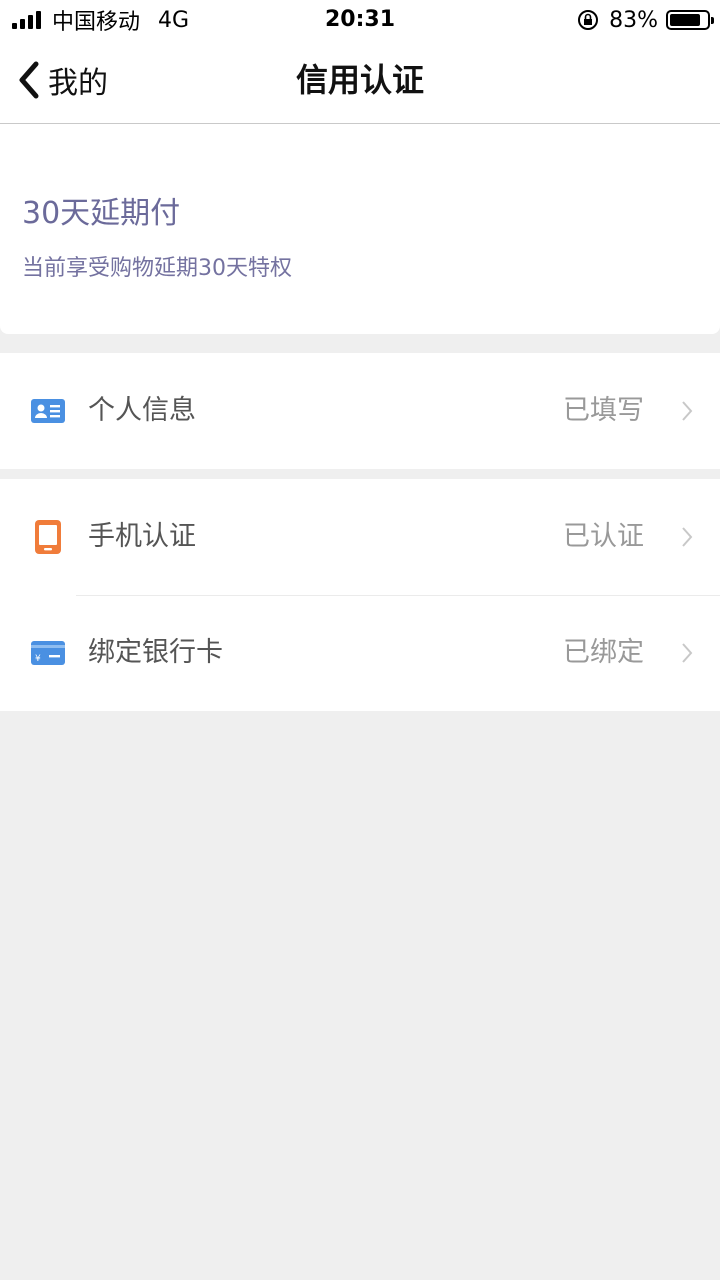 Image resolution: width=720 pixels, height=1280 pixels. I want to click on item-label: 绑定银行卡, so click(155, 652).